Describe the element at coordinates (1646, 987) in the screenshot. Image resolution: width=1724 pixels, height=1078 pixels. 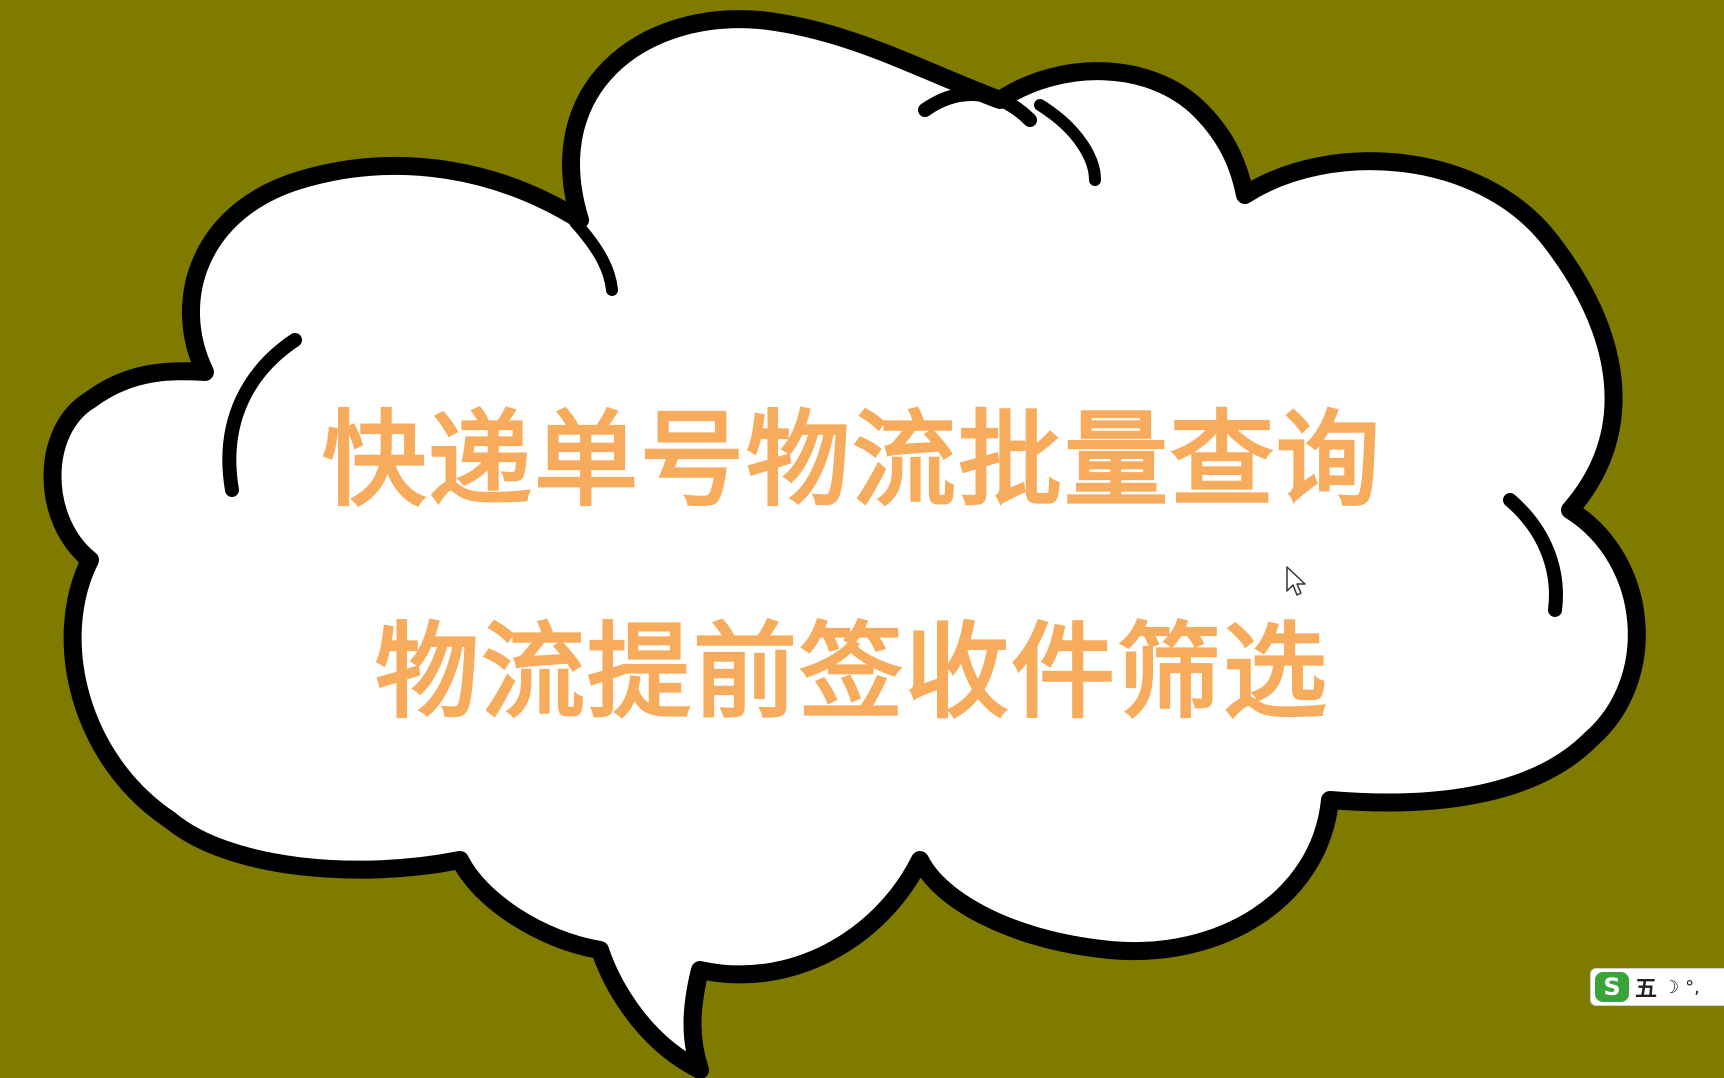
I see `ime-mode-toggle: 五` at that location.